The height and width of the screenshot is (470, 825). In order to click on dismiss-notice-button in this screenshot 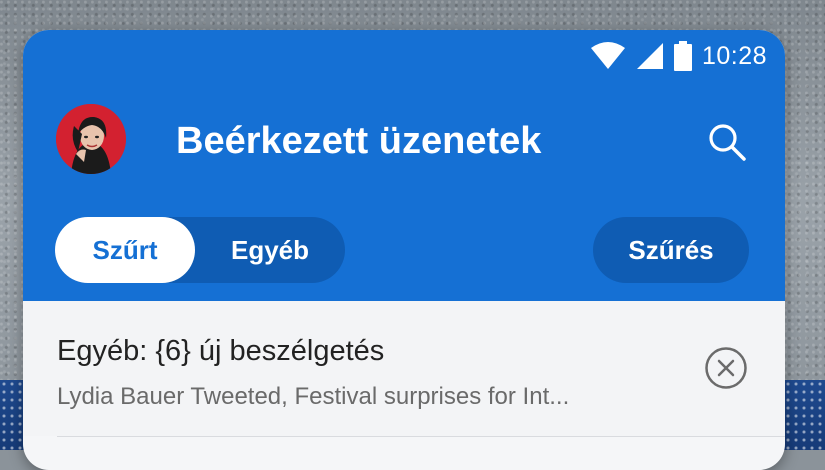, I will do `click(726, 368)`.